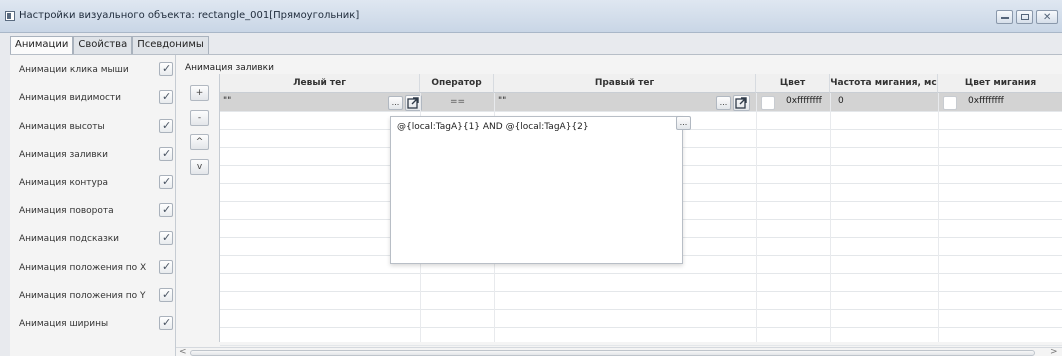  What do you see at coordinates (64, 183) in the screenshot?
I see `animation-item-label: Анимация контура` at bounding box center [64, 183].